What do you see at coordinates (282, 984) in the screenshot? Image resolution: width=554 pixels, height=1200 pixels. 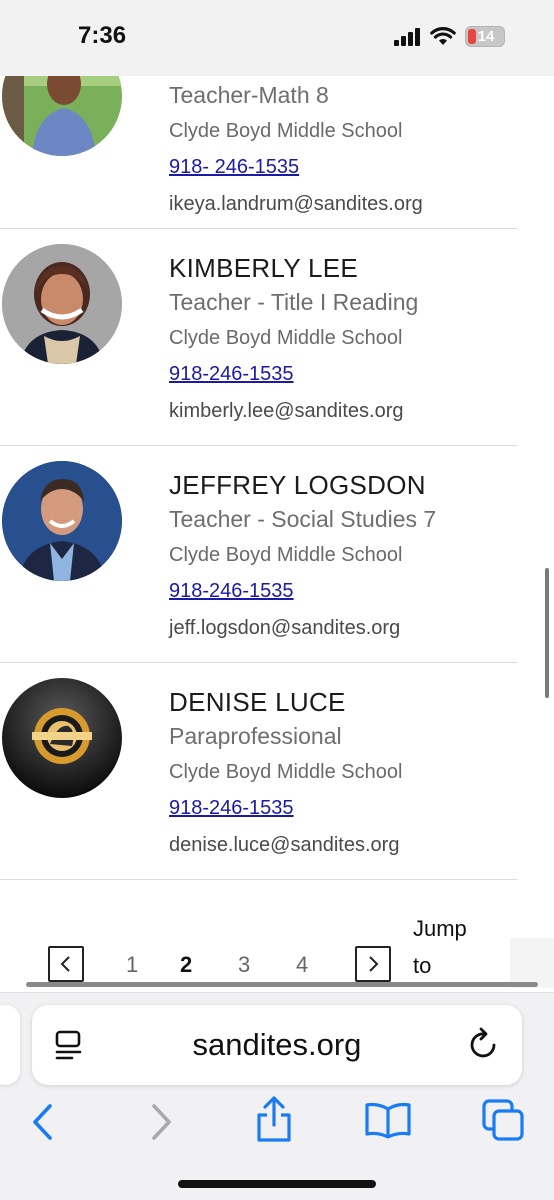 I see `horizontal-scroll-indicator` at bounding box center [282, 984].